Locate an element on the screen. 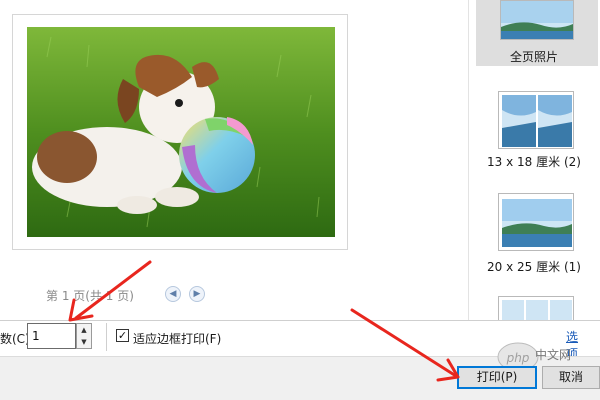  chevron-right-icon: ▶ is located at coordinates (197, 294).